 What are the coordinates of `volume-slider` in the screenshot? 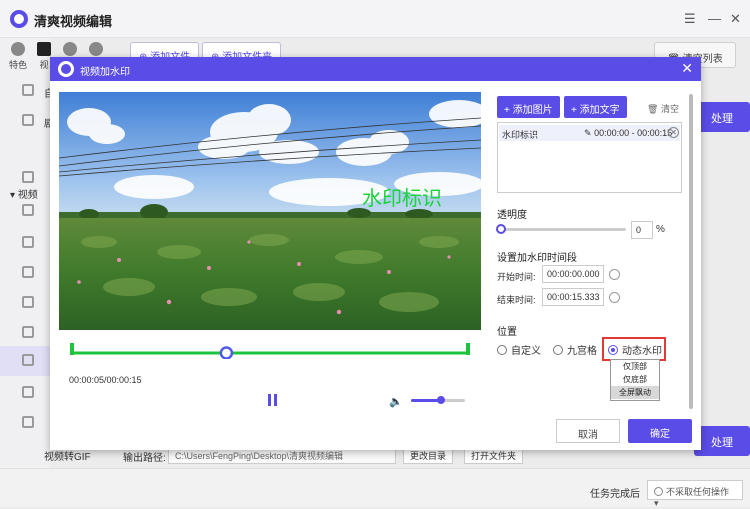 It's located at (438, 400).